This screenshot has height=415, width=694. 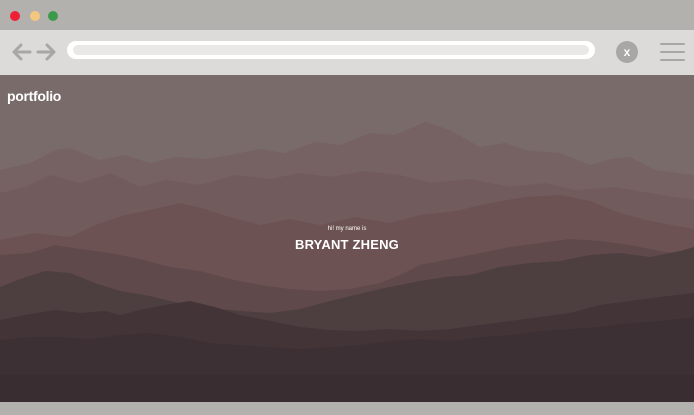 What do you see at coordinates (34, 96) in the screenshot?
I see `site-logo: portfolio` at bounding box center [34, 96].